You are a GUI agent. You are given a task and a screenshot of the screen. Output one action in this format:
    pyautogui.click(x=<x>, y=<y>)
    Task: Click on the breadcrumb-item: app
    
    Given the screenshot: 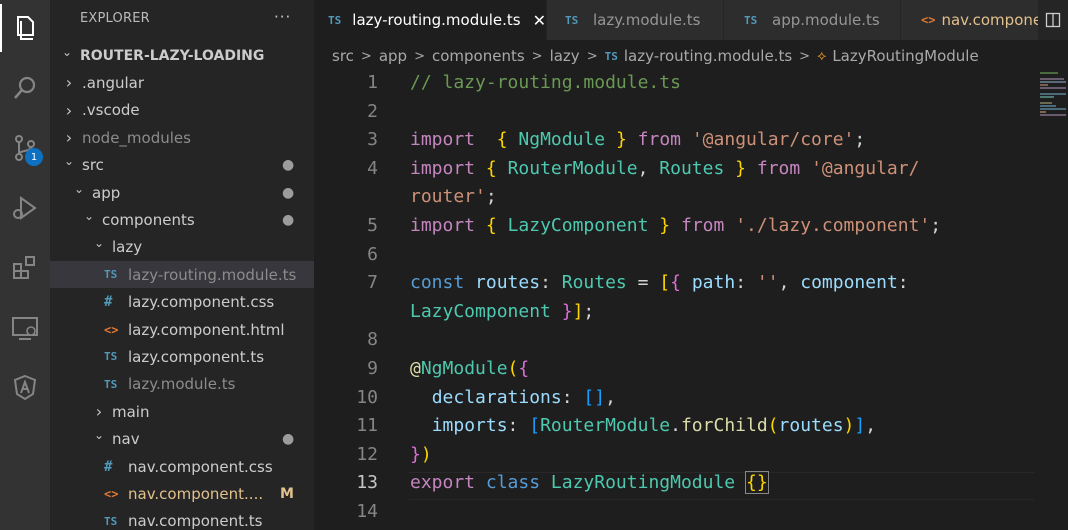 What is the action you would take?
    pyautogui.click(x=393, y=56)
    